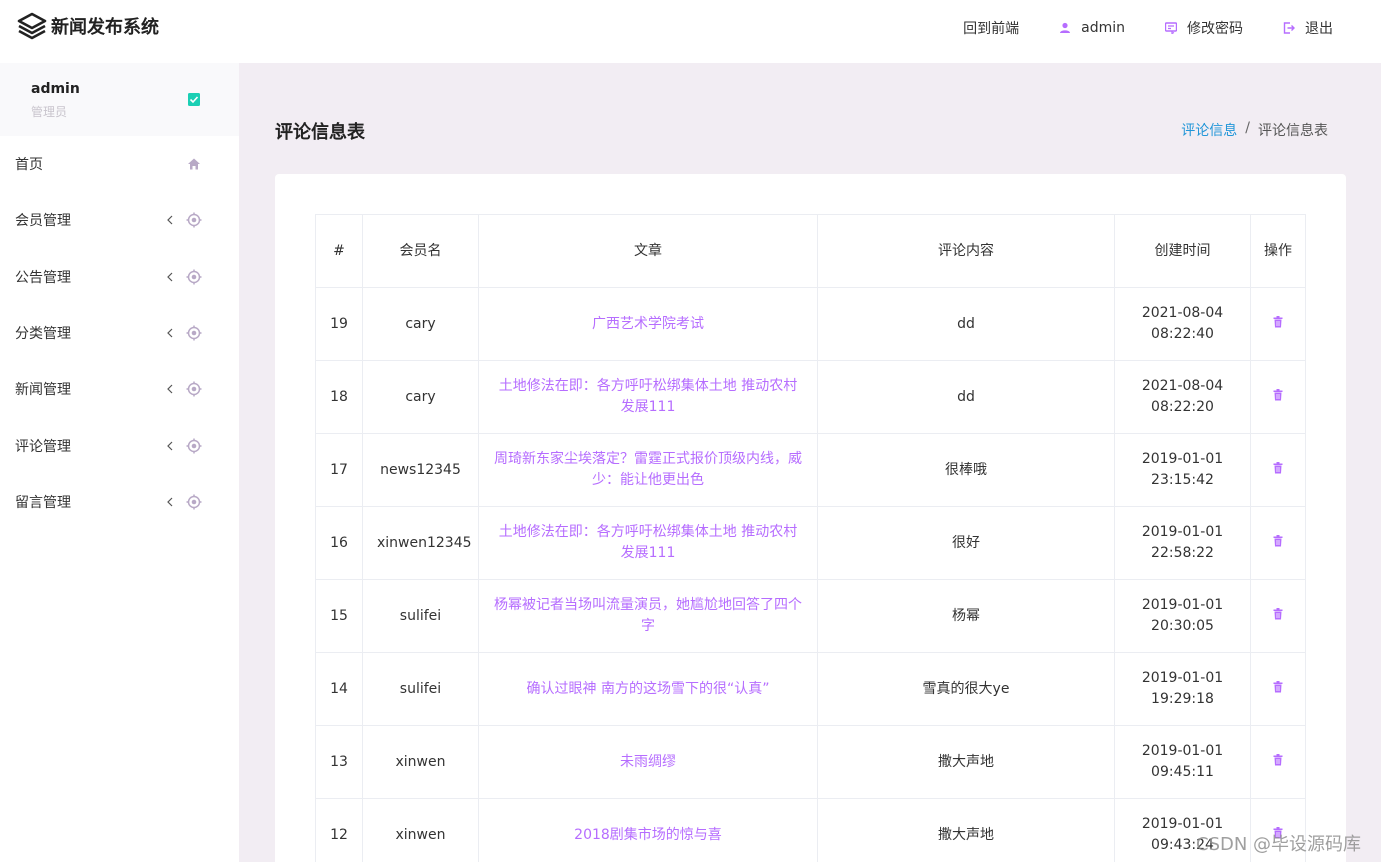  I want to click on cell-created: 2021-08-04 08:22:20, so click(1182, 397).